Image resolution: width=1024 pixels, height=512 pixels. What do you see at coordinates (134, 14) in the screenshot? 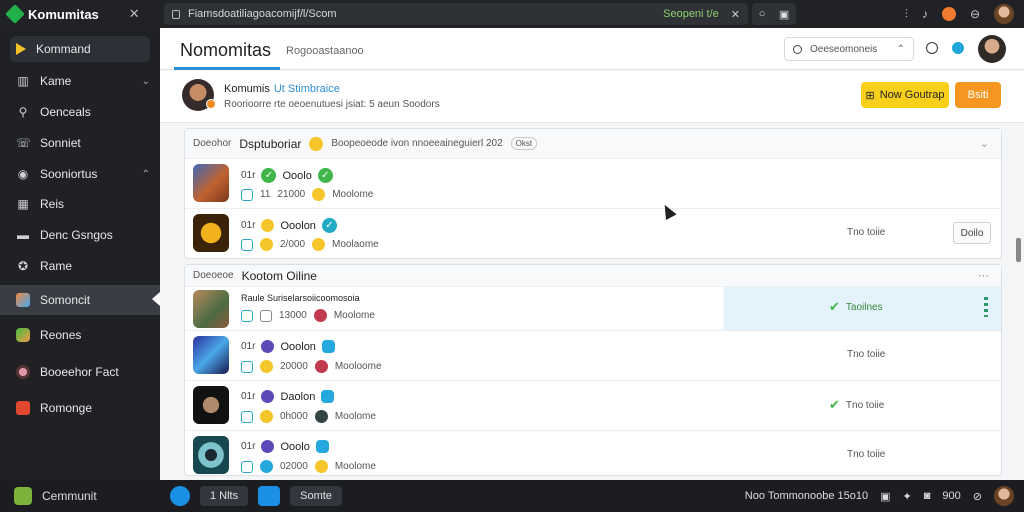
I see `chevron-down-icon: ✕` at bounding box center [134, 14].